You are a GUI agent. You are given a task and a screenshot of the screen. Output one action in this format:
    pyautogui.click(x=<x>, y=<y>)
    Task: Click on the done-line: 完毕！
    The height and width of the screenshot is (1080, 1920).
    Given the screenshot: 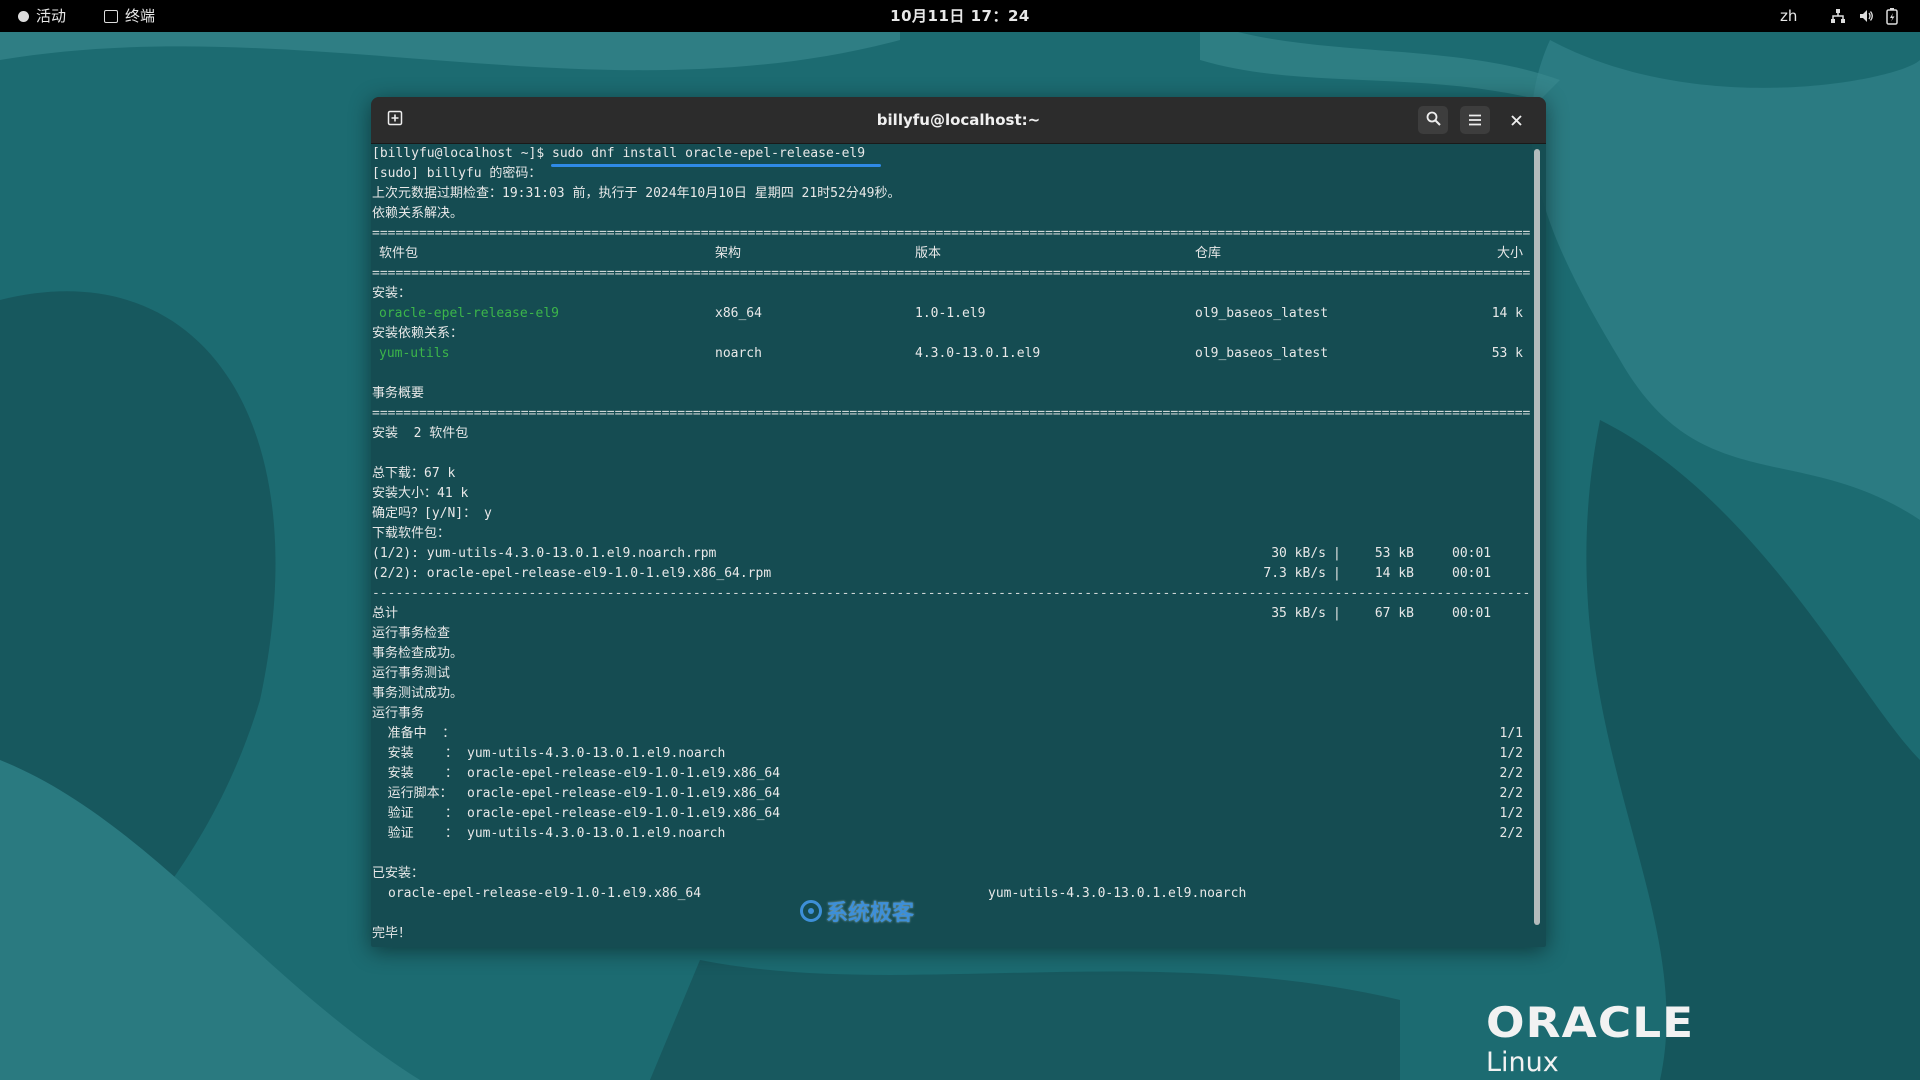 What is the action you would take?
    pyautogui.click(x=392, y=933)
    